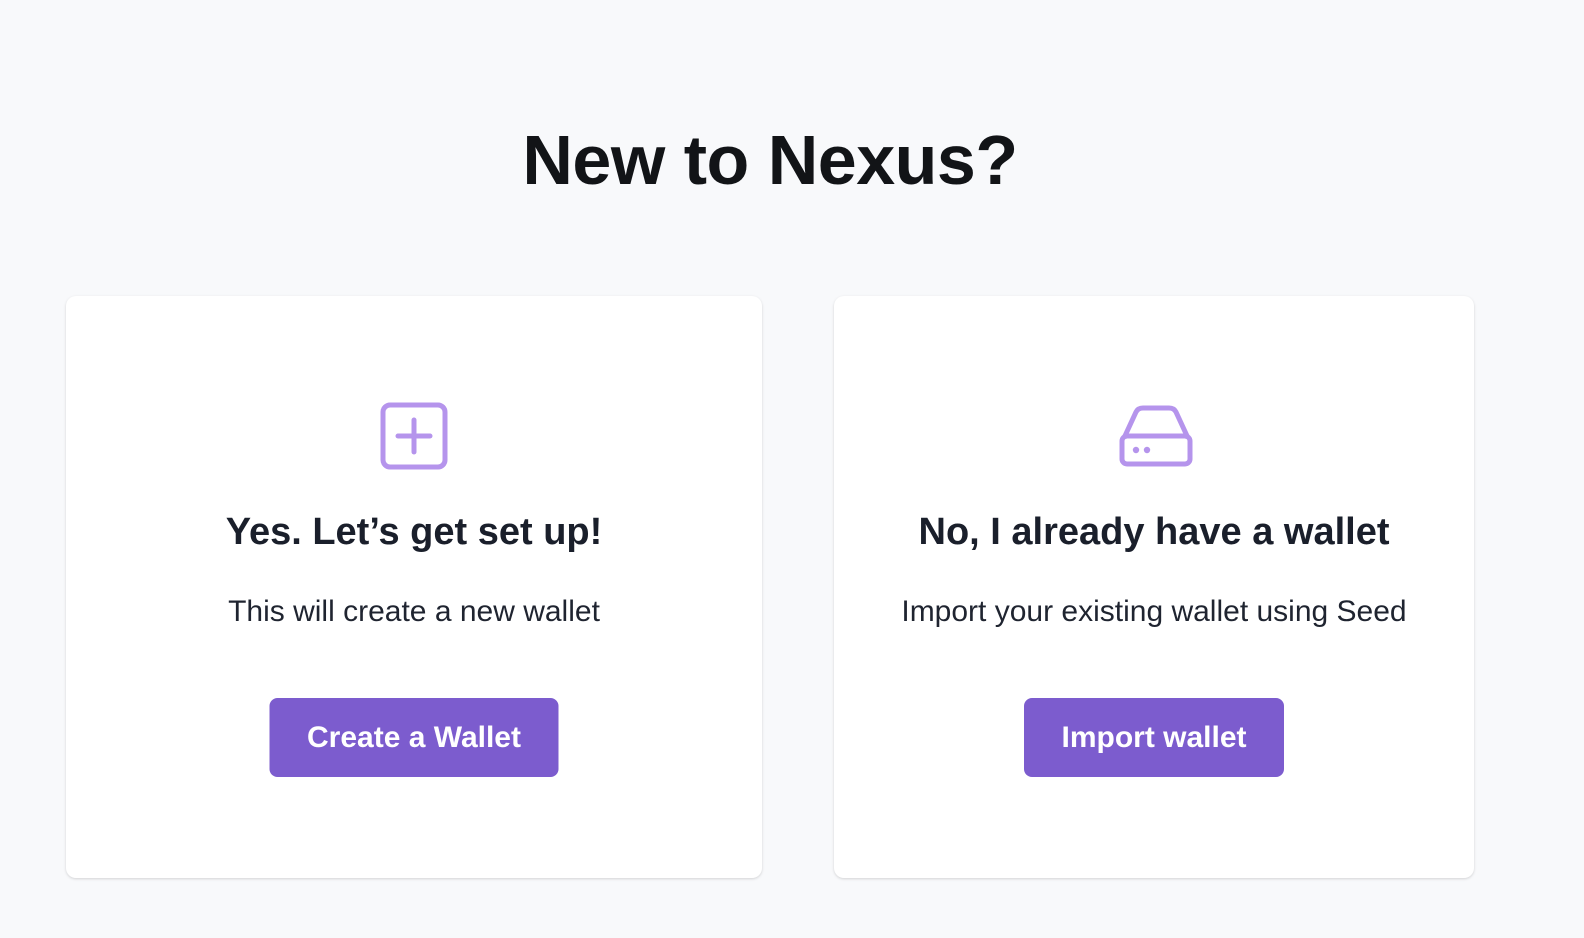  Describe the element at coordinates (1154, 611) in the screenshot. I see `import-wallet-description: Import your existing wallet using Seed` at that location.